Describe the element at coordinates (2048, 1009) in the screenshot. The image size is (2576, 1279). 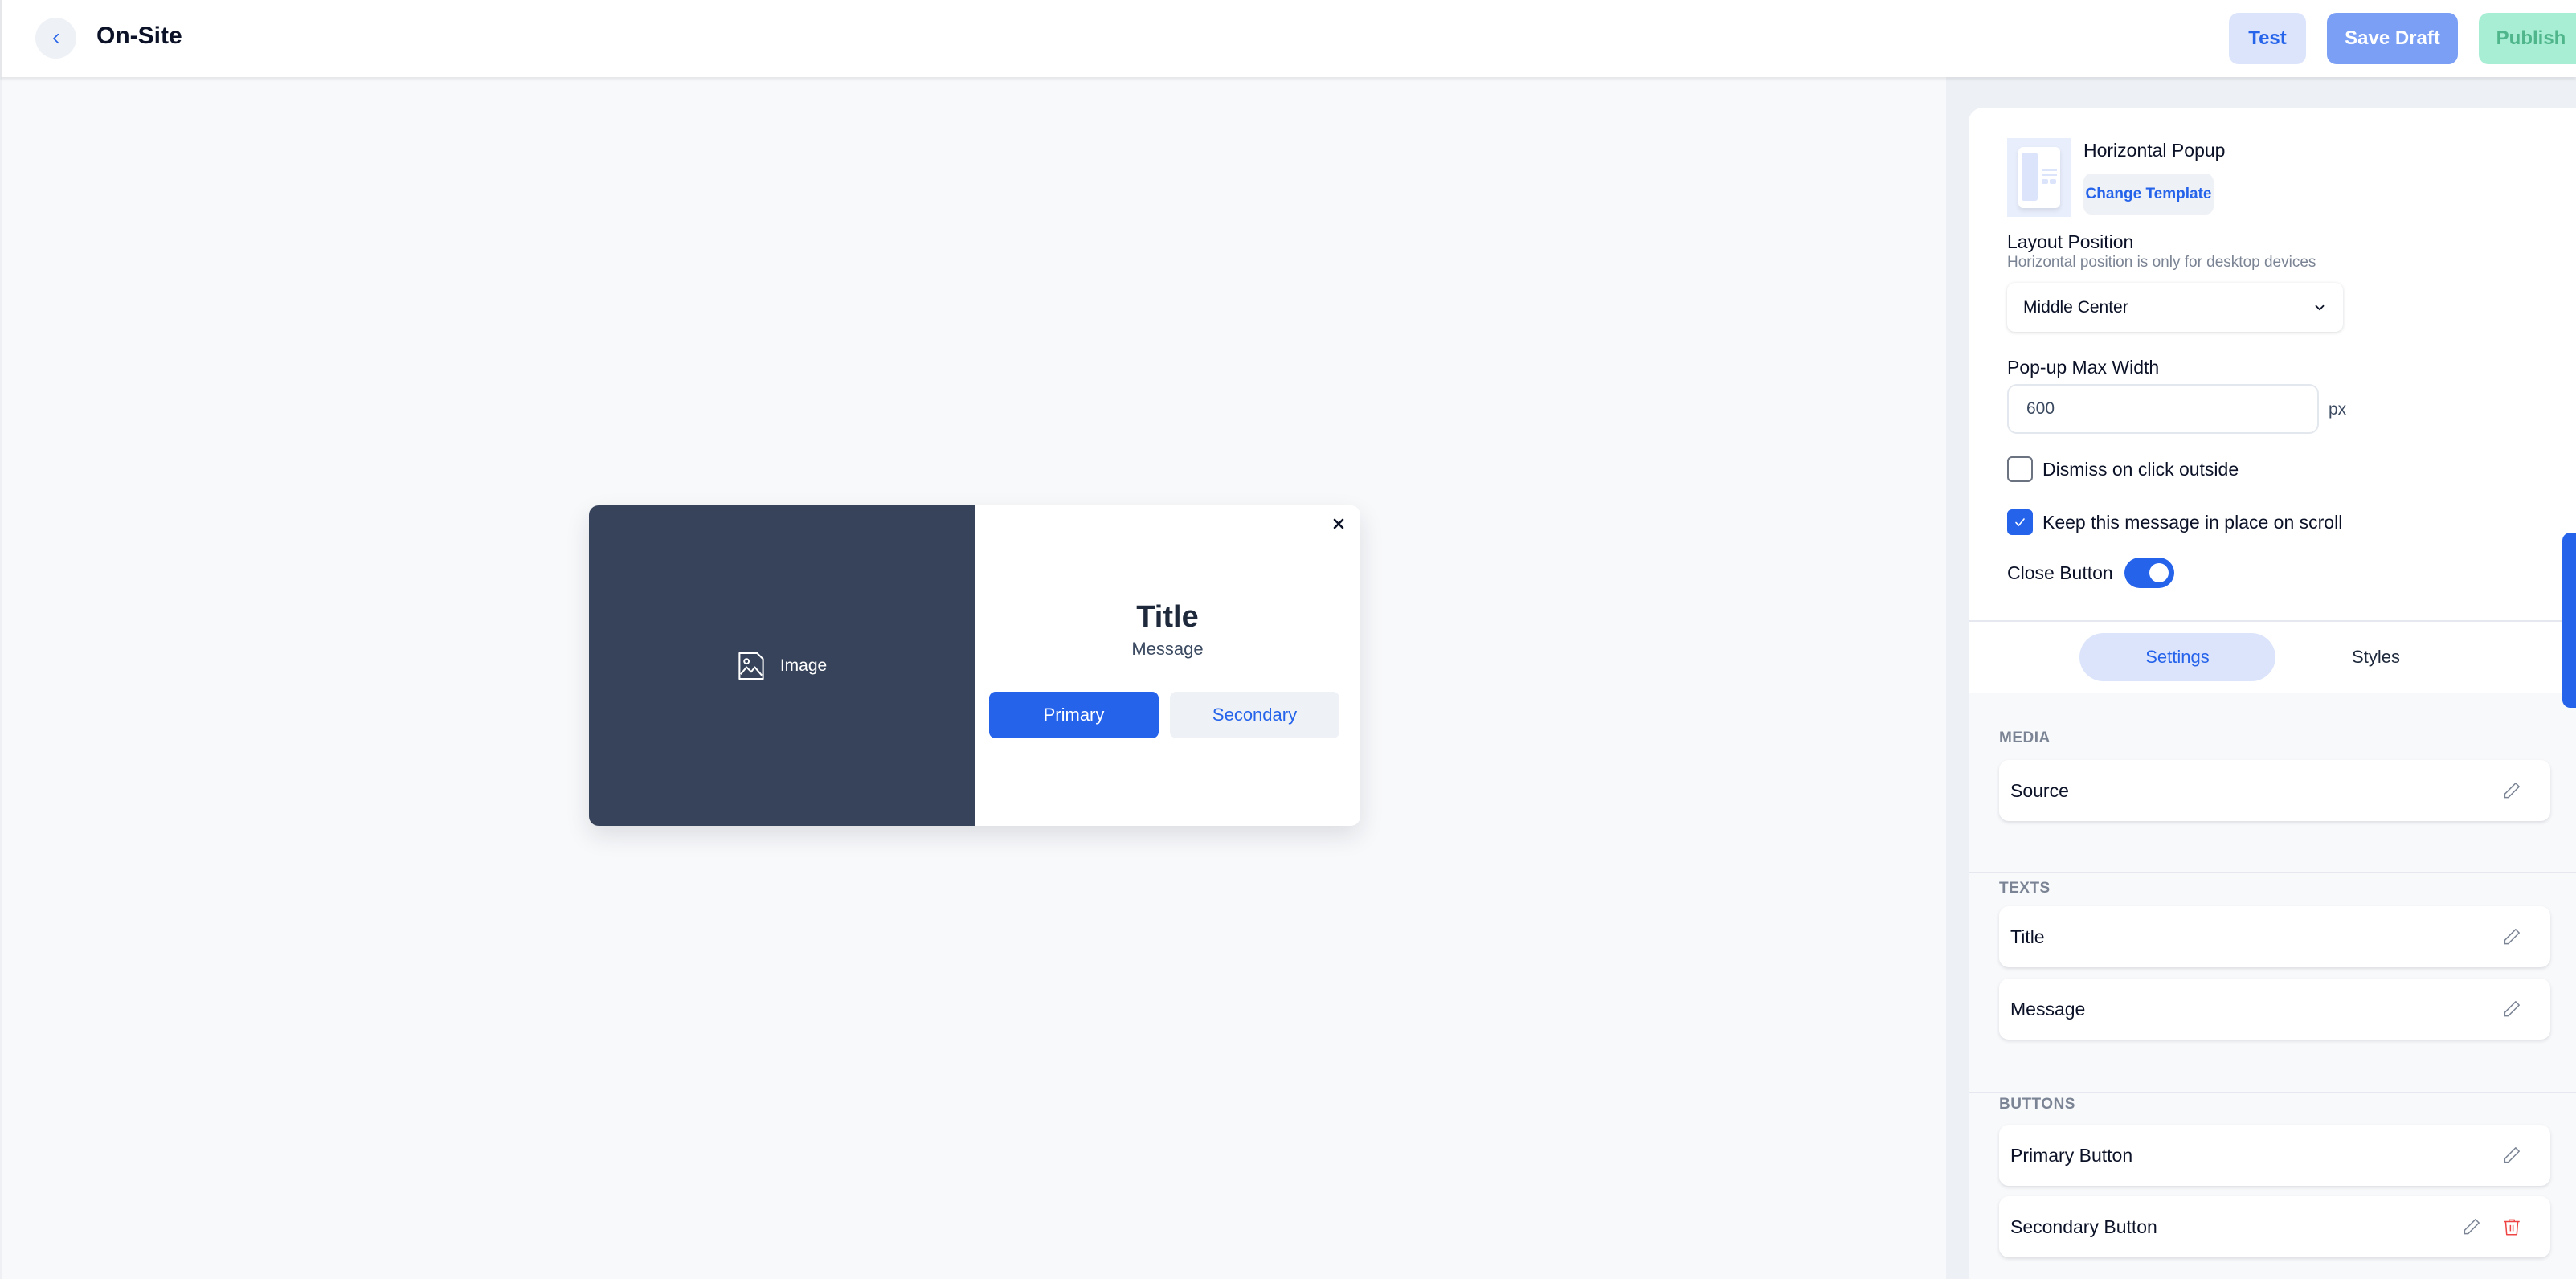
I see `row-label: Message` at that location.